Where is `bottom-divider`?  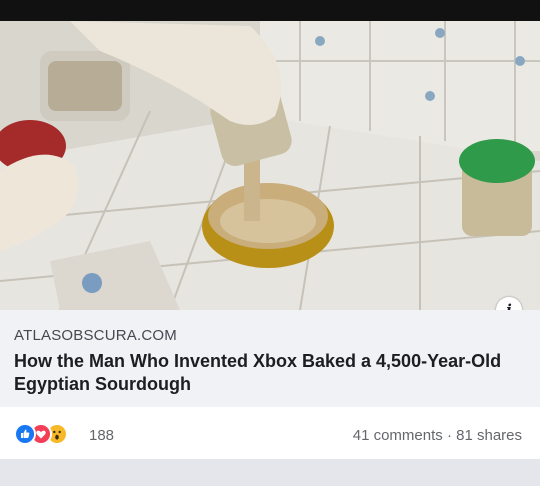 bottom-divider is located at coordinates (270, 472).